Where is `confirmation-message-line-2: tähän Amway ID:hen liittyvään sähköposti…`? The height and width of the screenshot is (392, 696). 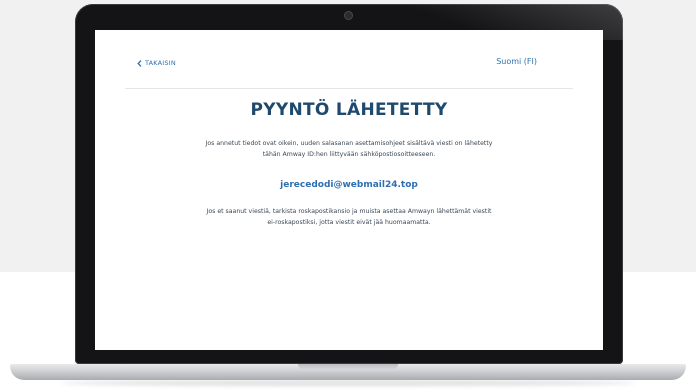
confirmation-message-line-2: tähän Amway ID:hen liittyvään sähköposti… is located at coordinates (349, 154).